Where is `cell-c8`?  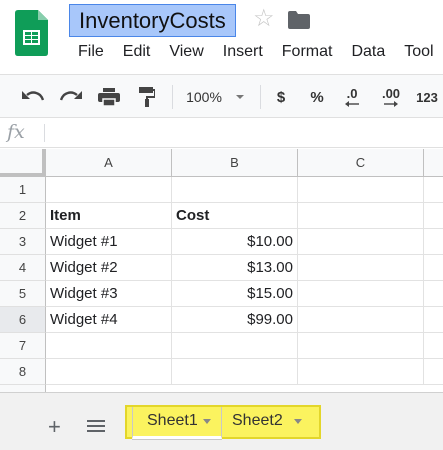 cell-c8 is located at coordinates (361, 372).